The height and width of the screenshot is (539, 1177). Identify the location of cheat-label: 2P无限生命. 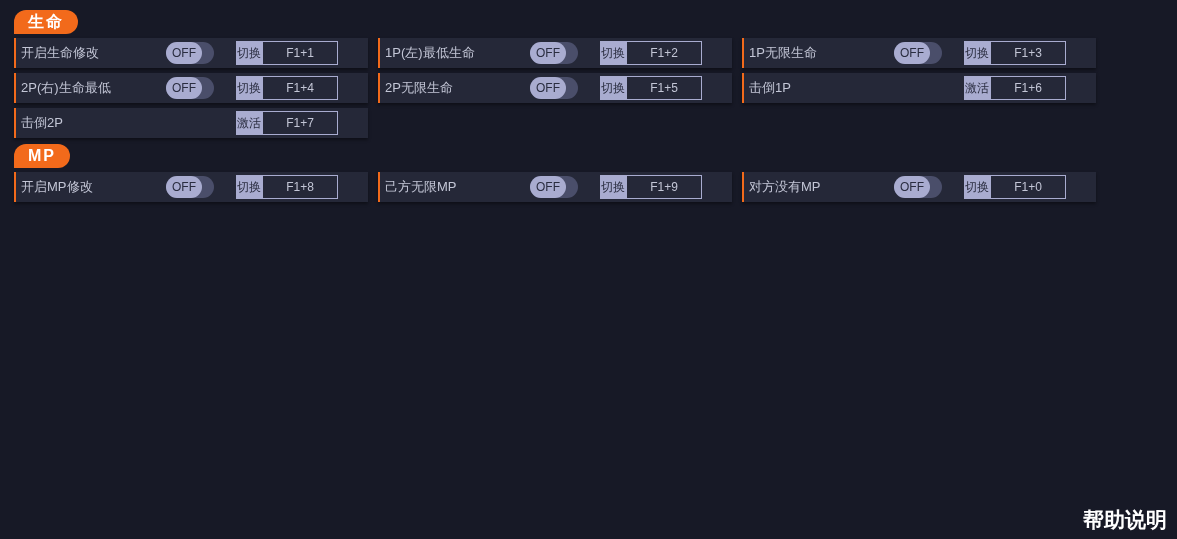
(419, 88).